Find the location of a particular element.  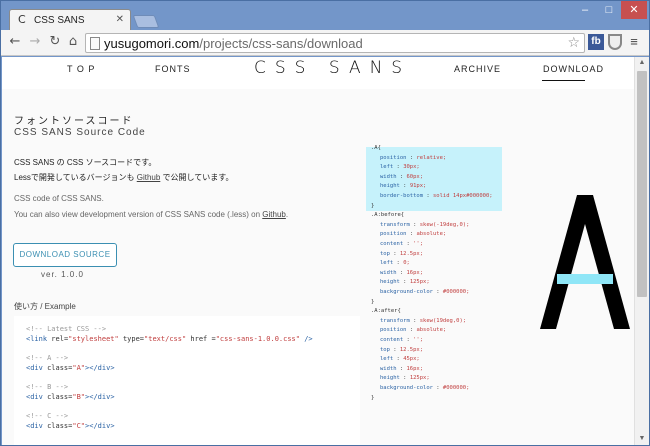

intro-en-line-1: CSS code of CSS SANS. is located at coordinates (59, 198).